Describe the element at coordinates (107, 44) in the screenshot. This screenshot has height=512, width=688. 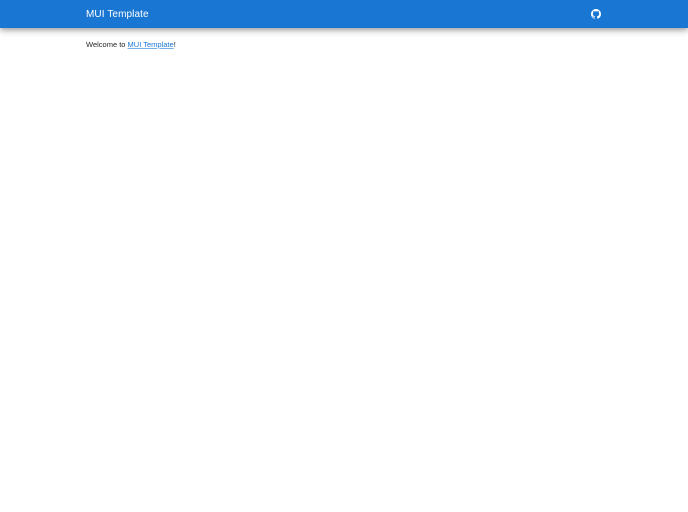
I see `welcome-text: Welcome to` at that location.